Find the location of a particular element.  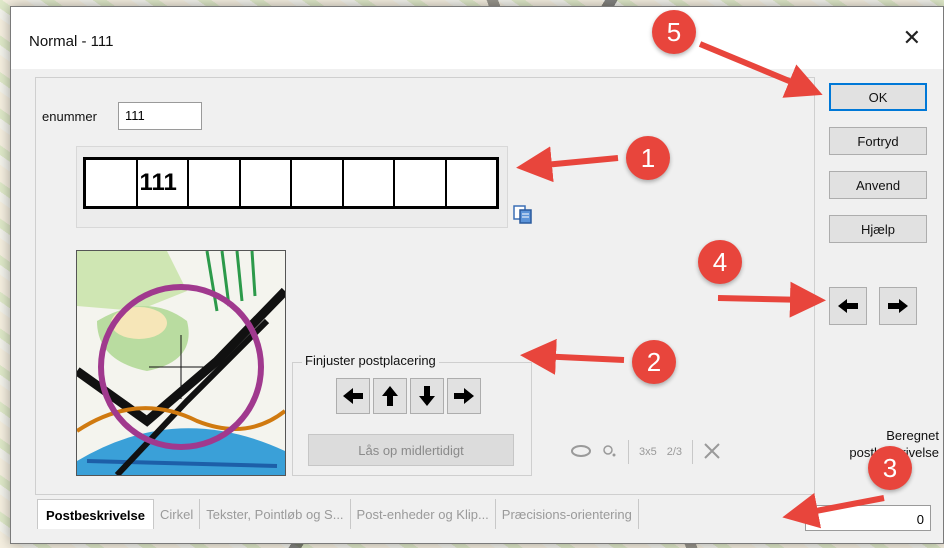

cancel-button: Fortryd is located at coordinates (878, 141).